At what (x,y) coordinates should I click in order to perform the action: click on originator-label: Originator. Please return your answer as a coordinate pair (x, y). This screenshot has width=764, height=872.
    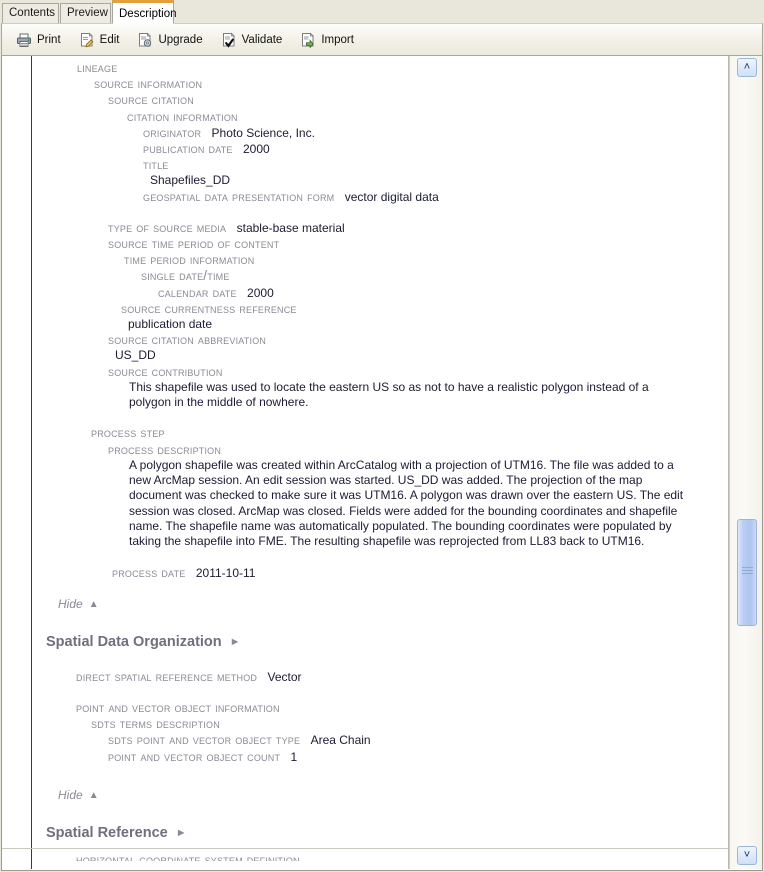
    Looking at the image, I should click on (172, 132).